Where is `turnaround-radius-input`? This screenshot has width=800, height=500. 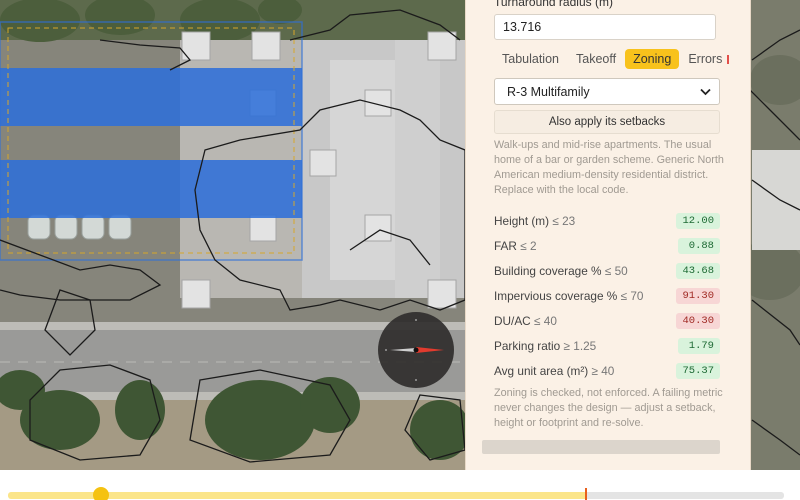
turnaround-radius-input is located at coordinates (605, 27).